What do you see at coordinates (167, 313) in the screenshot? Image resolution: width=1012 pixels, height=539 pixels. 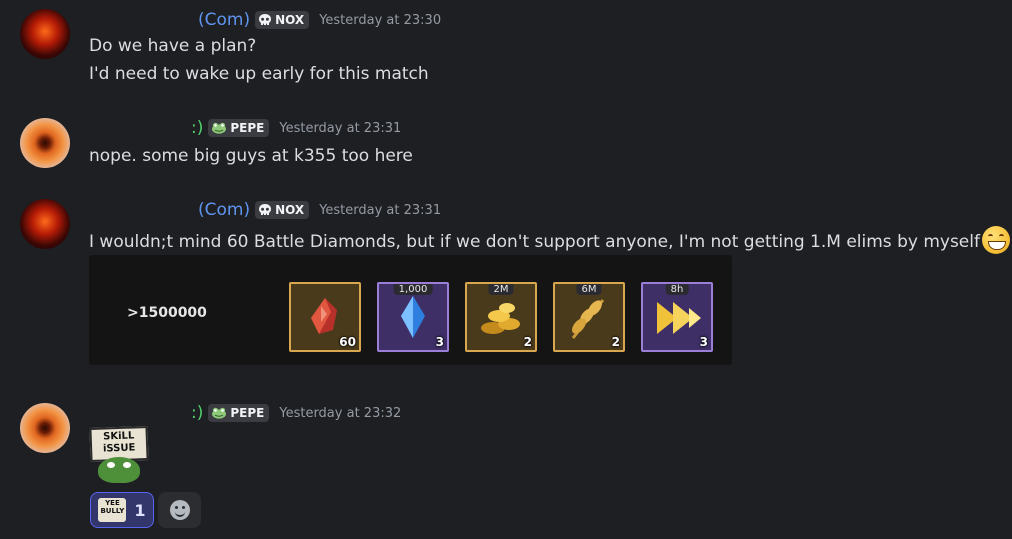 I see `threshold-label: >1500000` at bounding box center [167, 313].